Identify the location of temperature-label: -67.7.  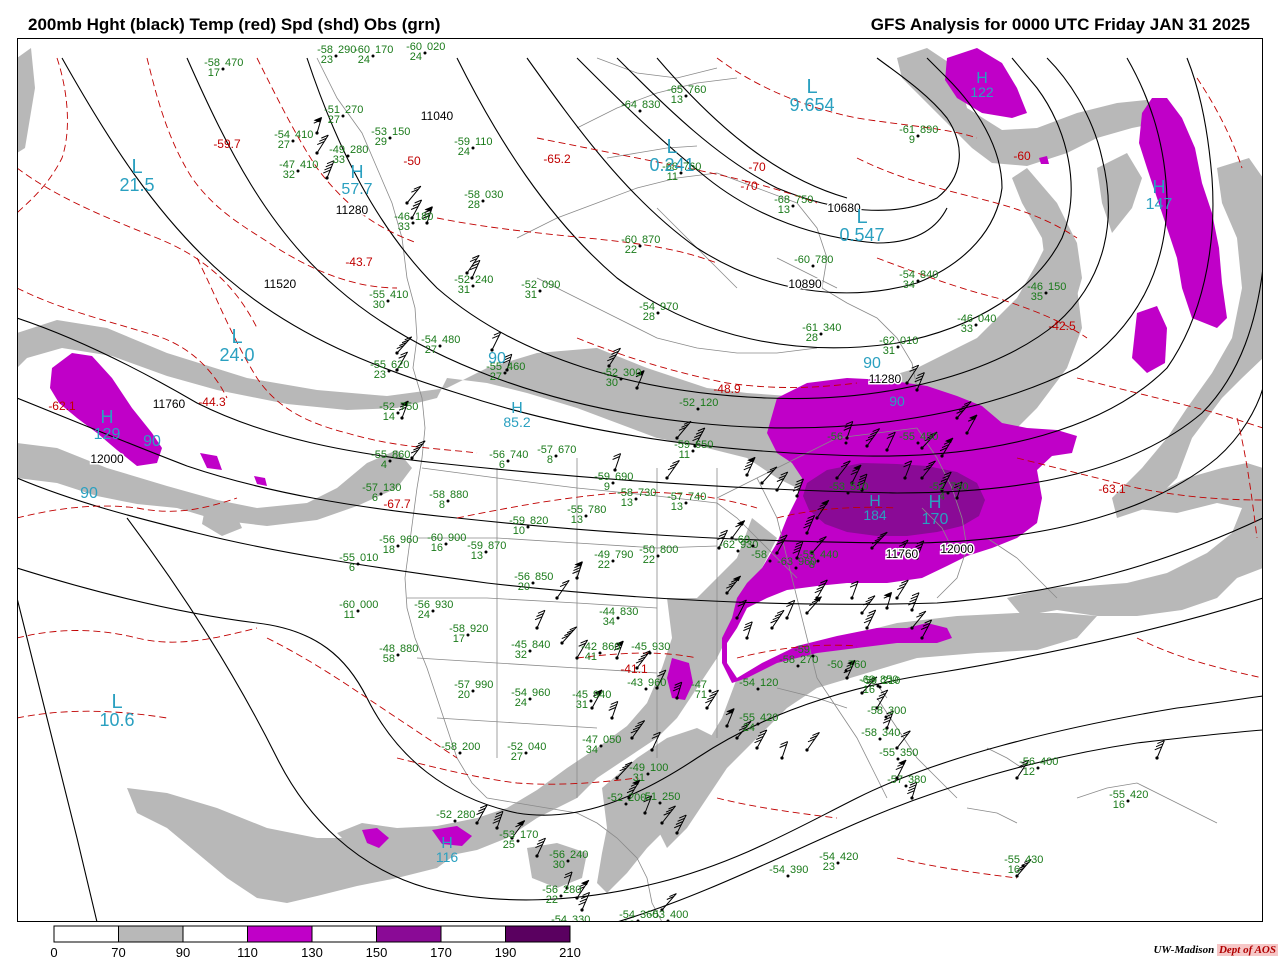
(397, 504).